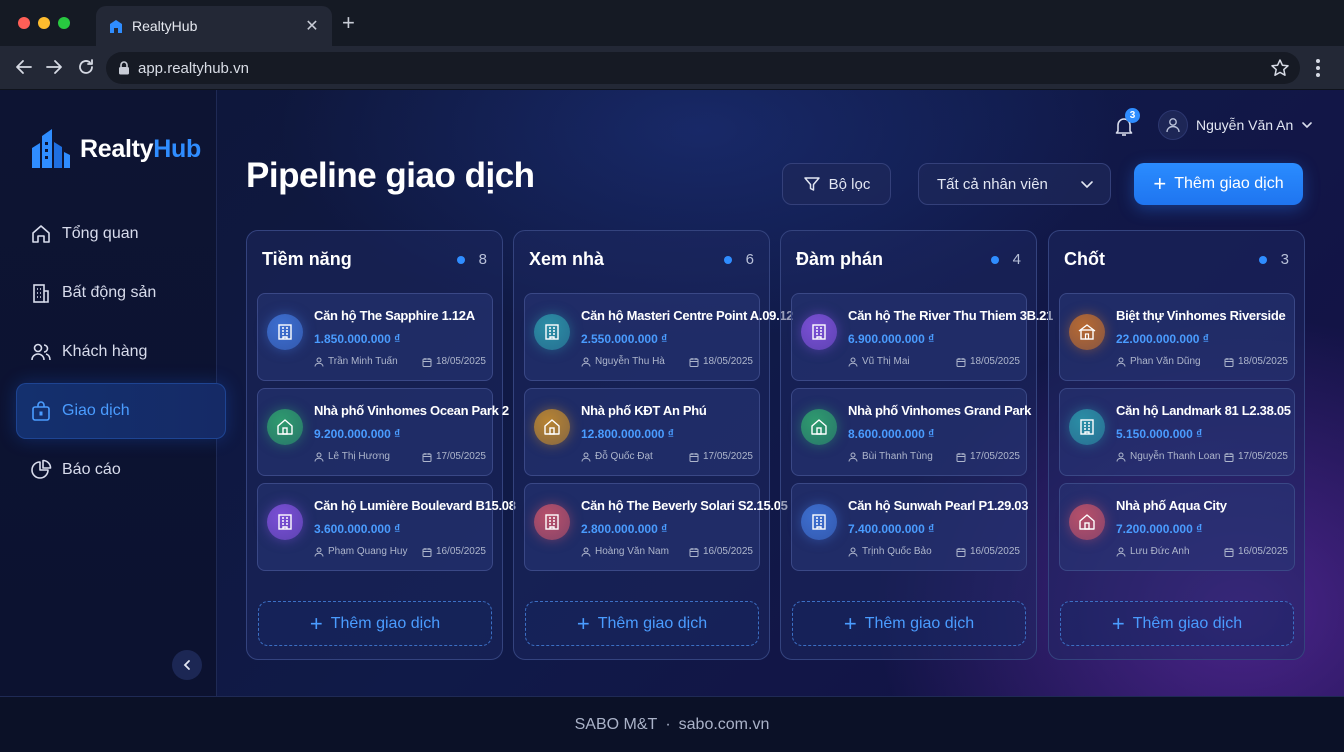 This screenshot has height=752, width=1344. I want to click on deal-agent-name: Vũ Thị Mai, so click(886, 361).